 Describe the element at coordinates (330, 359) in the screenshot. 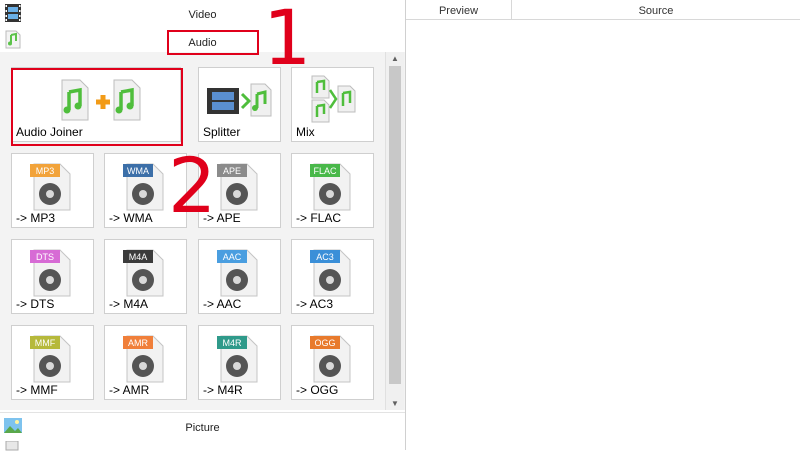

I see `ogg-file-icon: OGG` at that location.